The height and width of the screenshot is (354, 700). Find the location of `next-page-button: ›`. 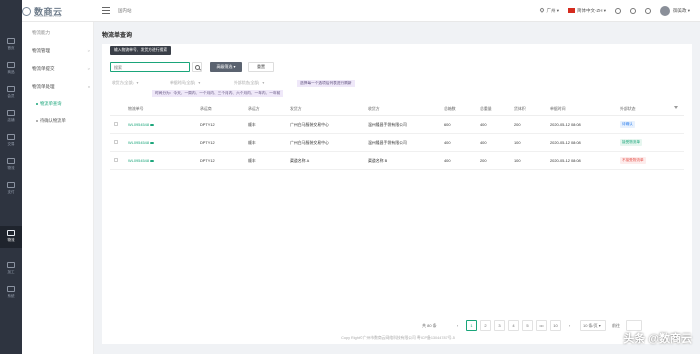

next-page-button: › is located at coordinates (569, 325).